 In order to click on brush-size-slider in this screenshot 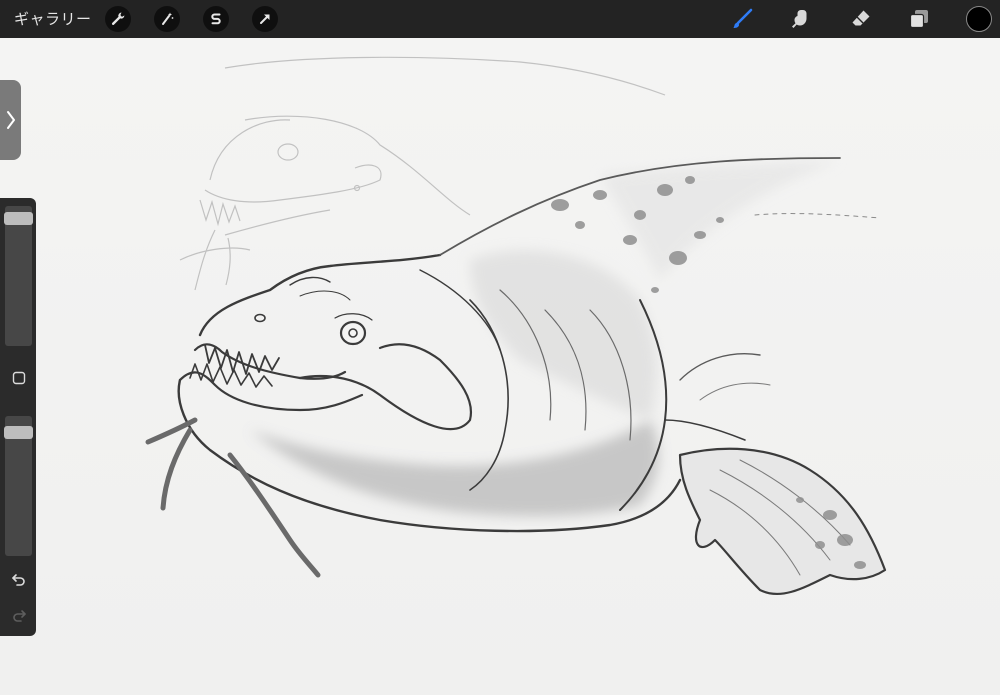, I will do `click(18, 276)`.